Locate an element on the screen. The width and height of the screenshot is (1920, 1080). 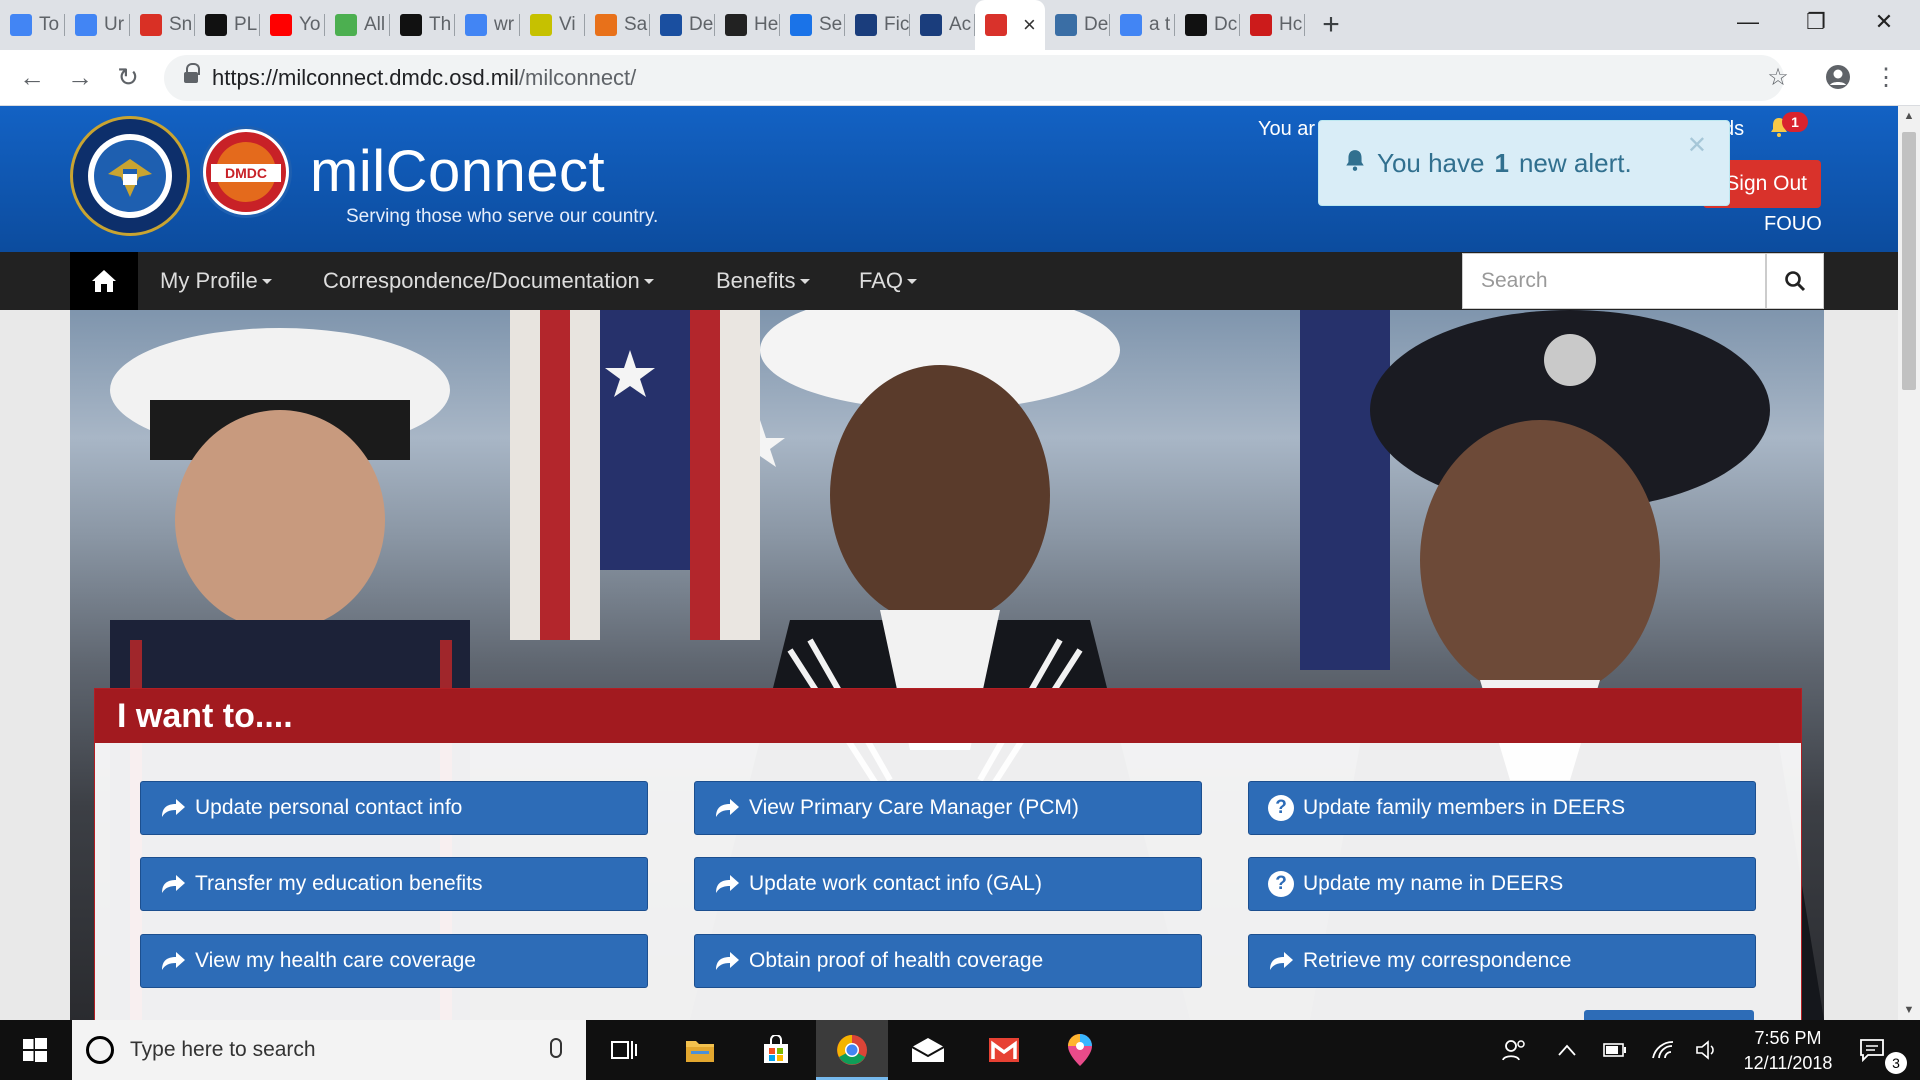
url-path: /milconnect/ is located at coordinates (577, 77).